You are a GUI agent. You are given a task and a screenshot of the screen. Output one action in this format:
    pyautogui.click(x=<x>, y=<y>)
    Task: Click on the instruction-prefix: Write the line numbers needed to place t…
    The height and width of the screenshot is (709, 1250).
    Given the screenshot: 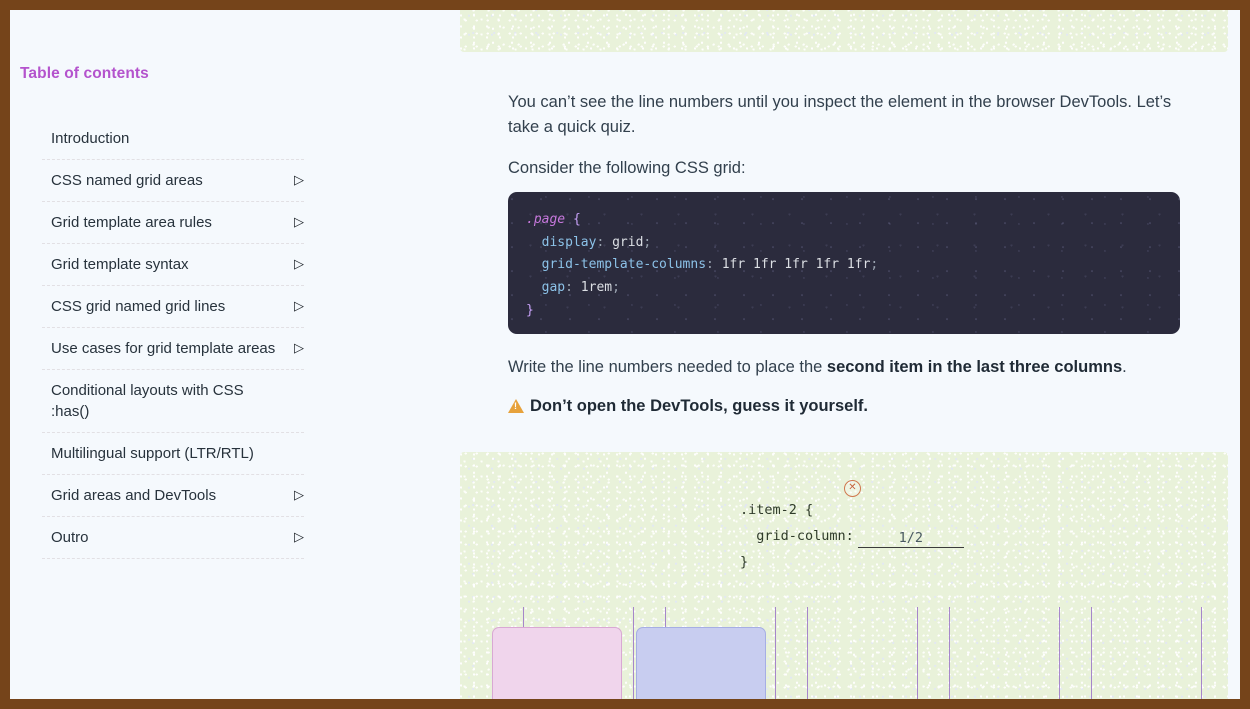 What is the action you would take?
    pyautogui.click(x=667, y=367)
    